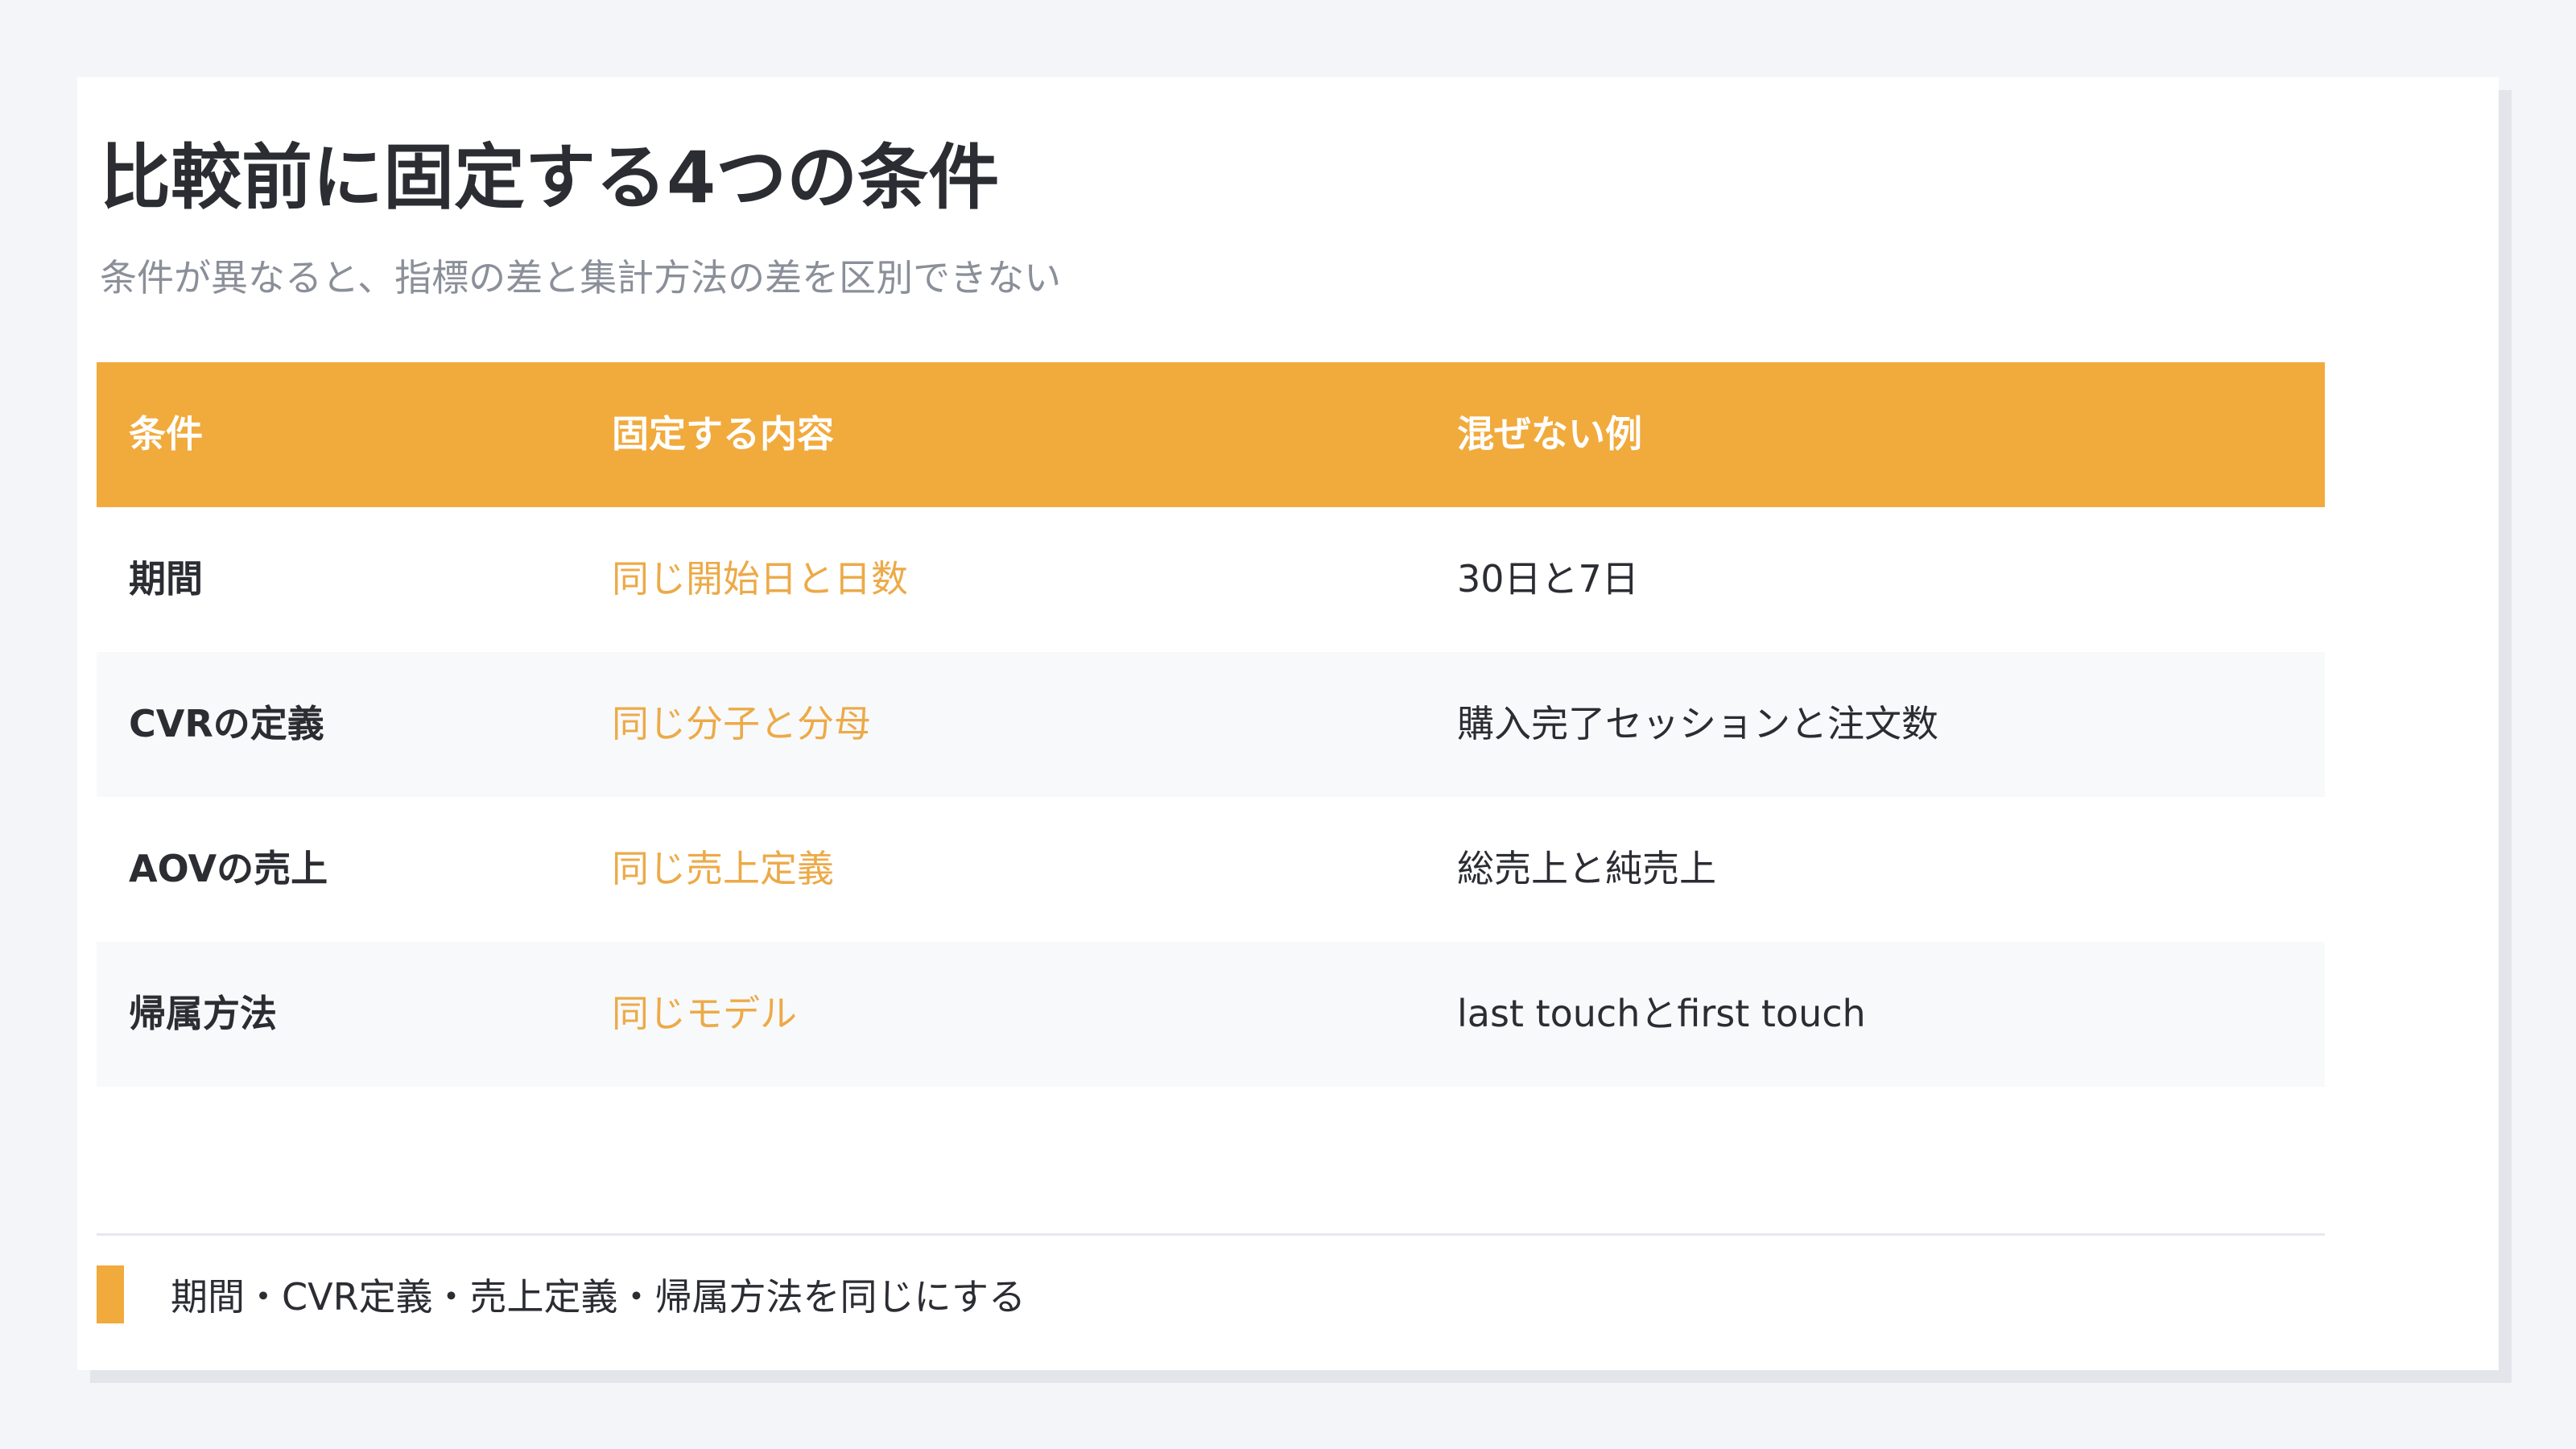 Image resolution: width=2576 pixels, height=1449 pixels. I want to click on fixed-content-cell: 同じモデル, so click(704, 1014).